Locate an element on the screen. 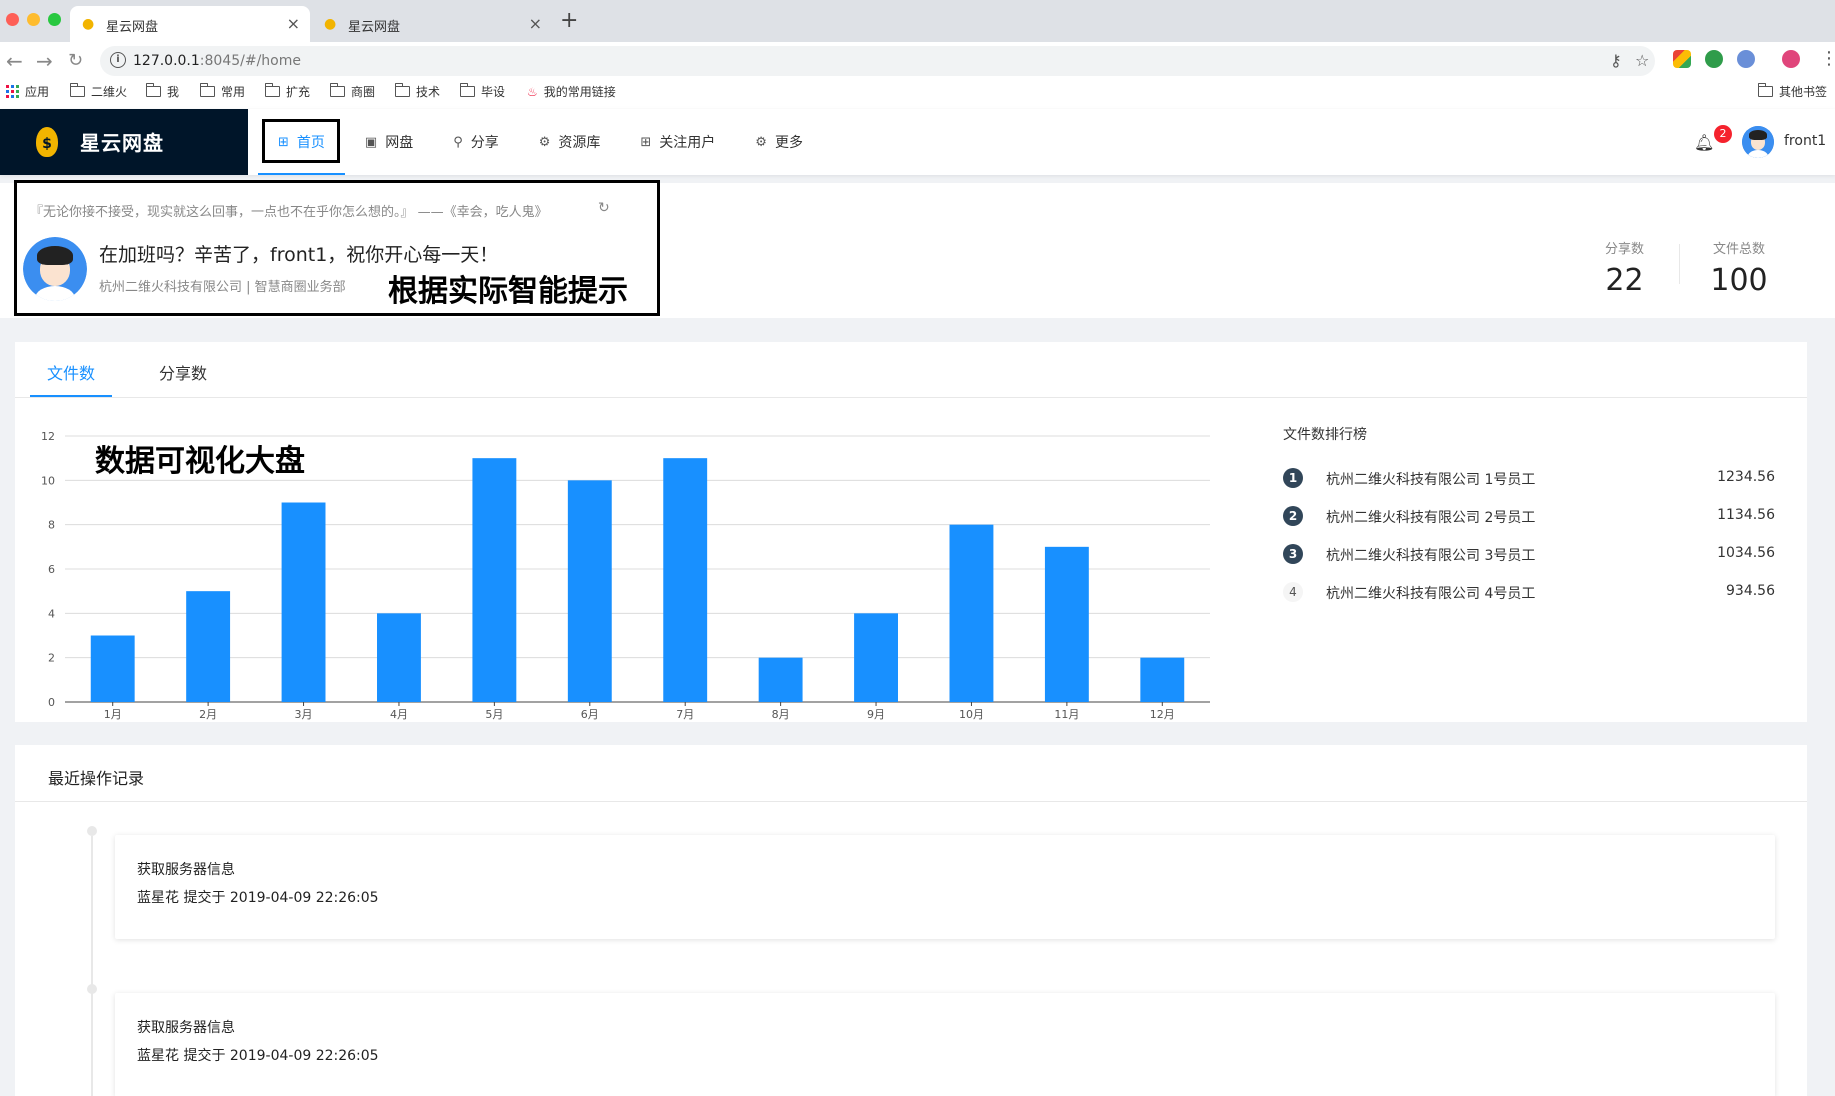 Image resolution: width=1835 pixels, height=1096 pixels. x-tick-label: 3月 is located at coordinates (304, 714).